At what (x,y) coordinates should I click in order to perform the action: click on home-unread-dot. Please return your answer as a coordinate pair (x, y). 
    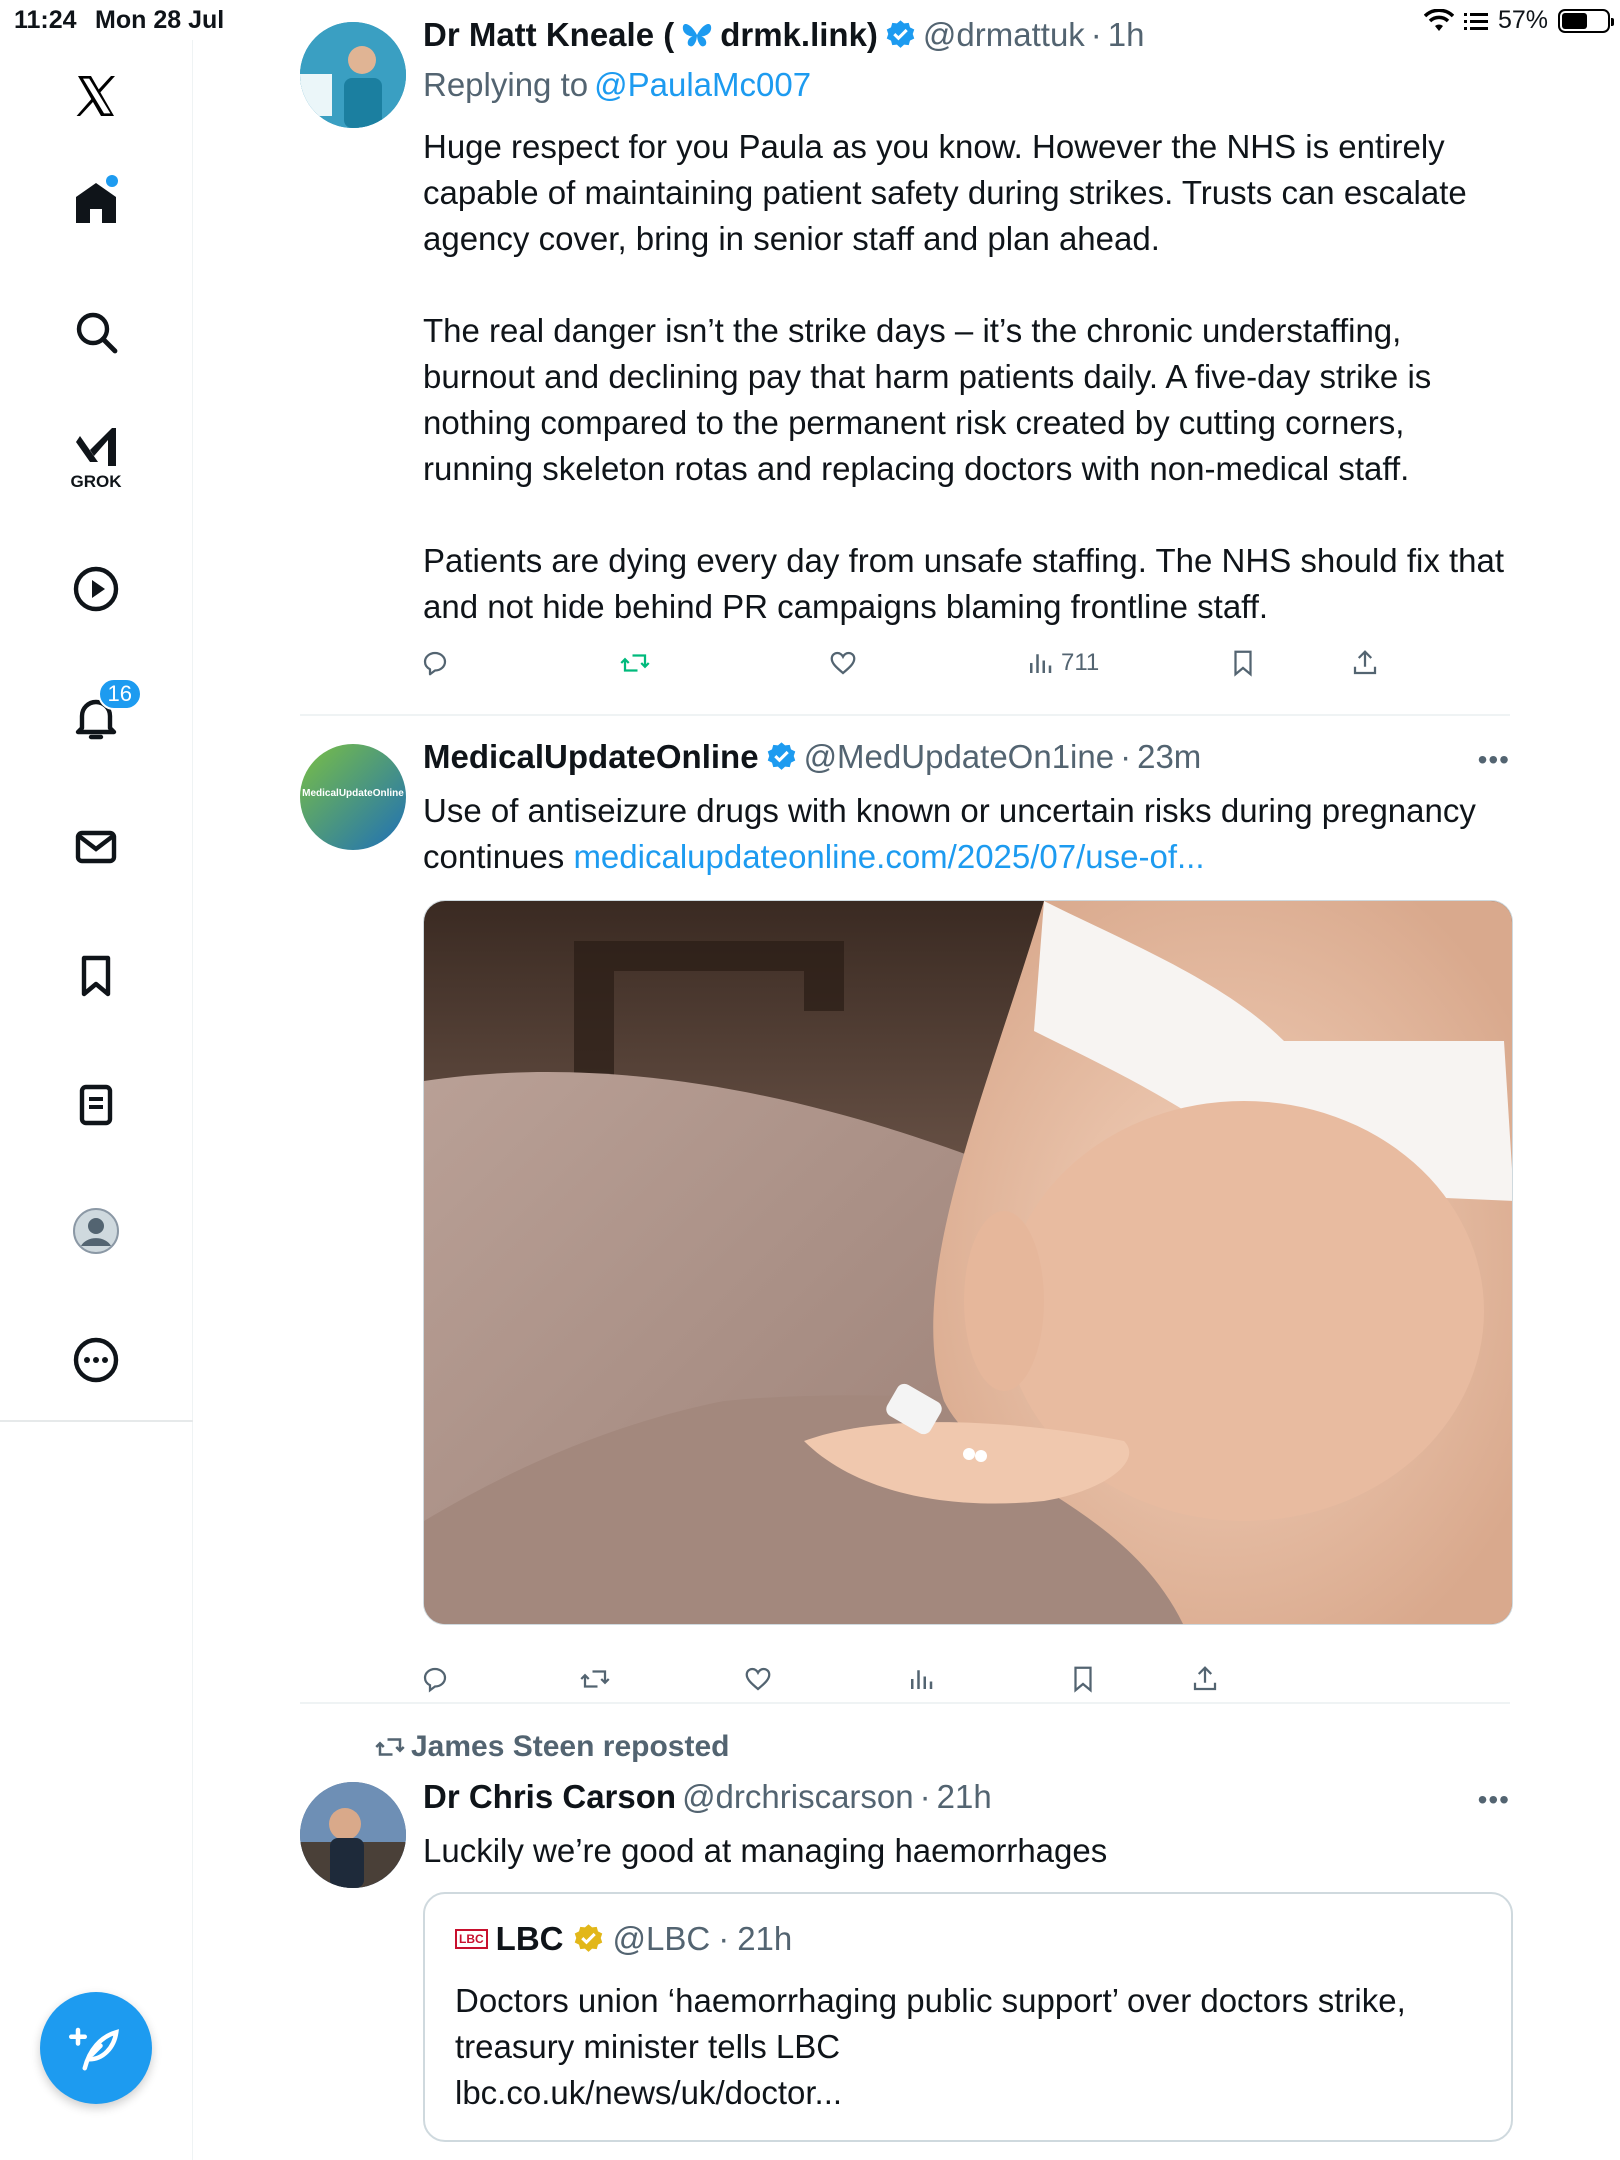
    Looking at the image, I should click on (112, 181).